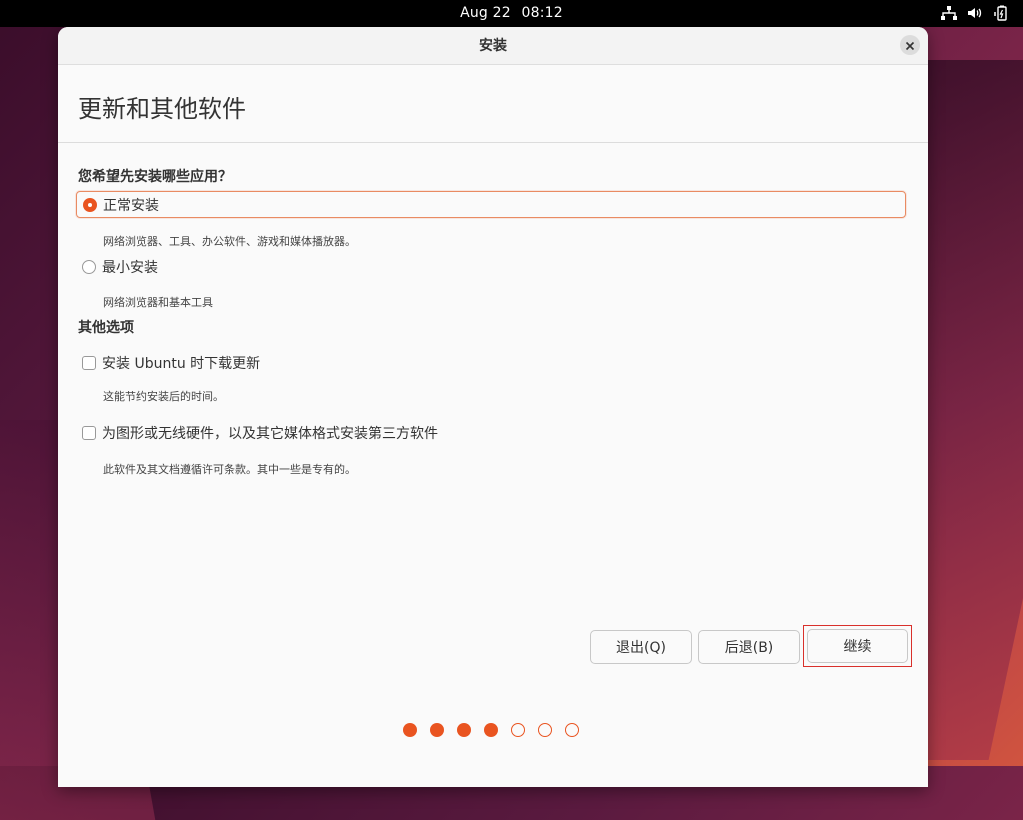 This screenshot has width=1023, height=820. Describe the element at coordinates (542, 13) in the screenshot. I see `clock-time: 08:12` at that location.